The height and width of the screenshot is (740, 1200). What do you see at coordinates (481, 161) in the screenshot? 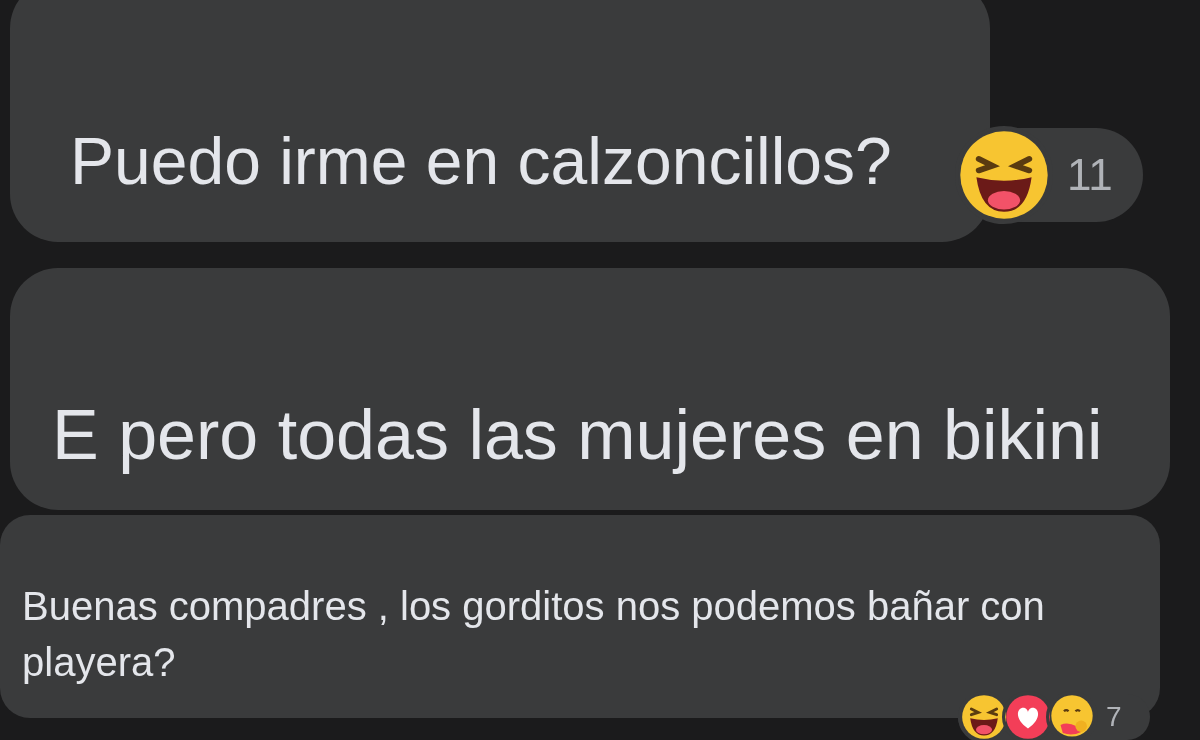
I see `comment-text: Puedo irme en calzoncillos?` at bounding box center [481, 161].